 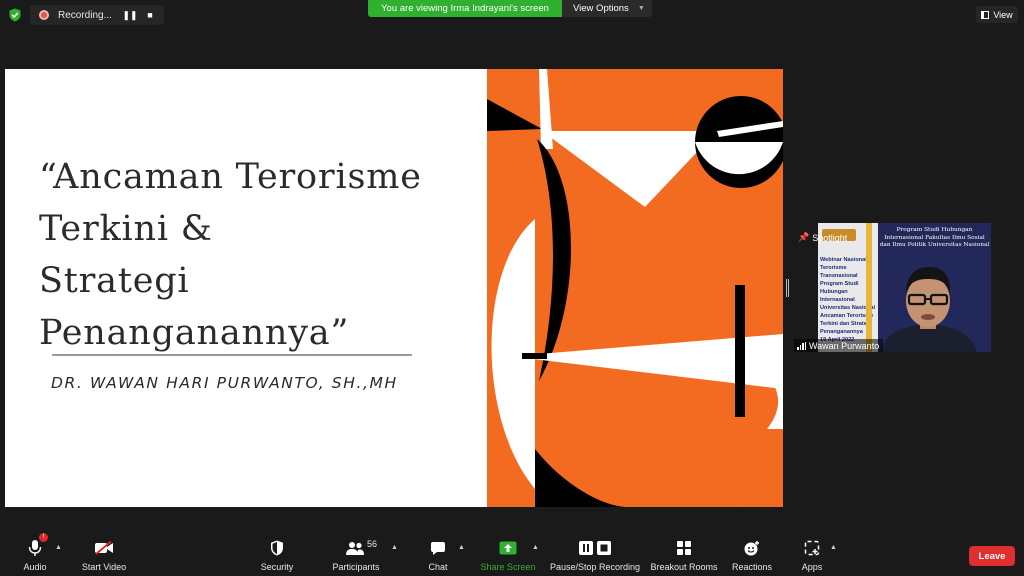 I want to click on start-video-label: Start Video, so click(x=104, y=567).